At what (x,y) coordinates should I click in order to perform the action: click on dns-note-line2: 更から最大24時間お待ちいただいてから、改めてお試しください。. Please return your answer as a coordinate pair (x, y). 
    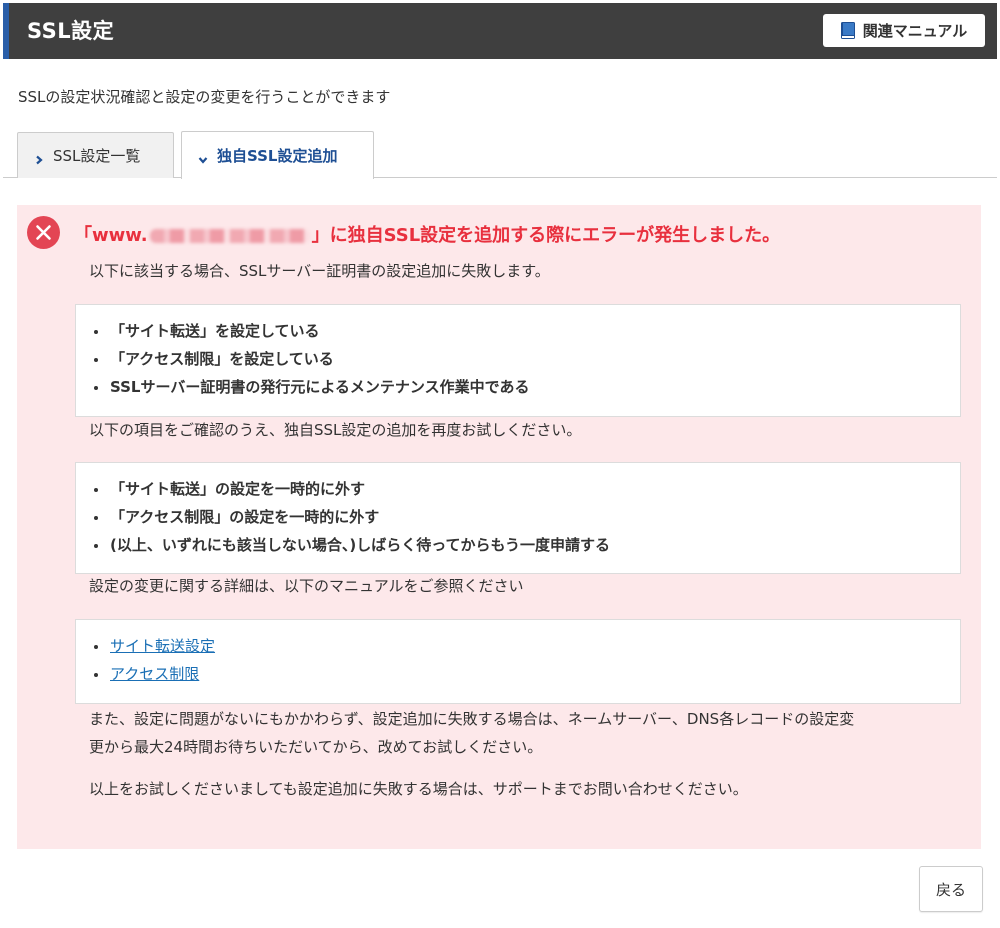
    Looking at the image, I should click on (316, 747).